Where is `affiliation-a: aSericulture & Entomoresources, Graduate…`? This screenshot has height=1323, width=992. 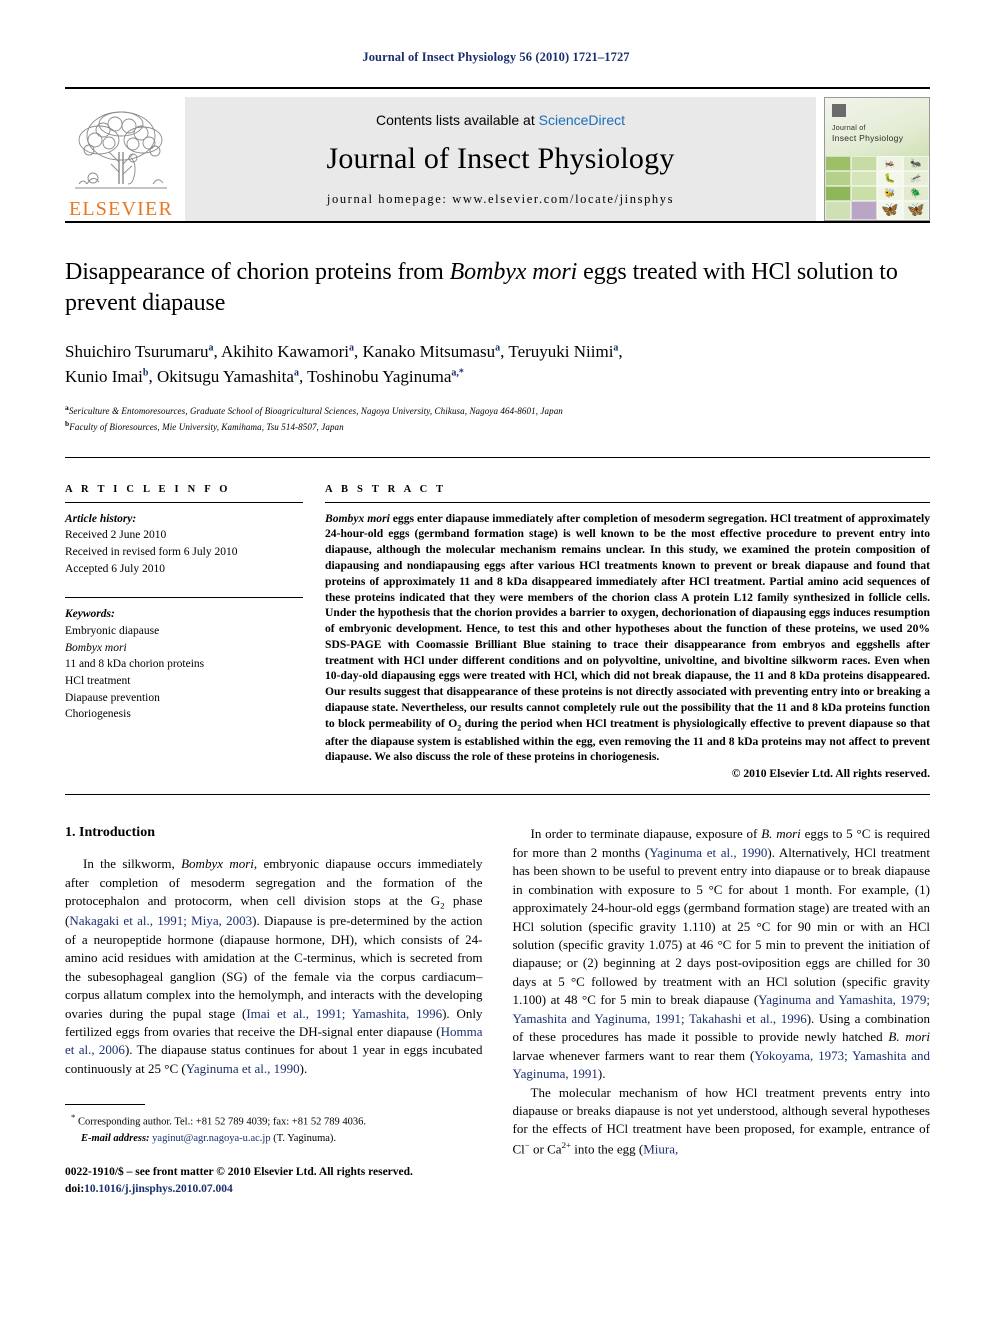
affiliation-a: aSericulture & Entomoresources, Graduate… is located at coordinates (497, 410).